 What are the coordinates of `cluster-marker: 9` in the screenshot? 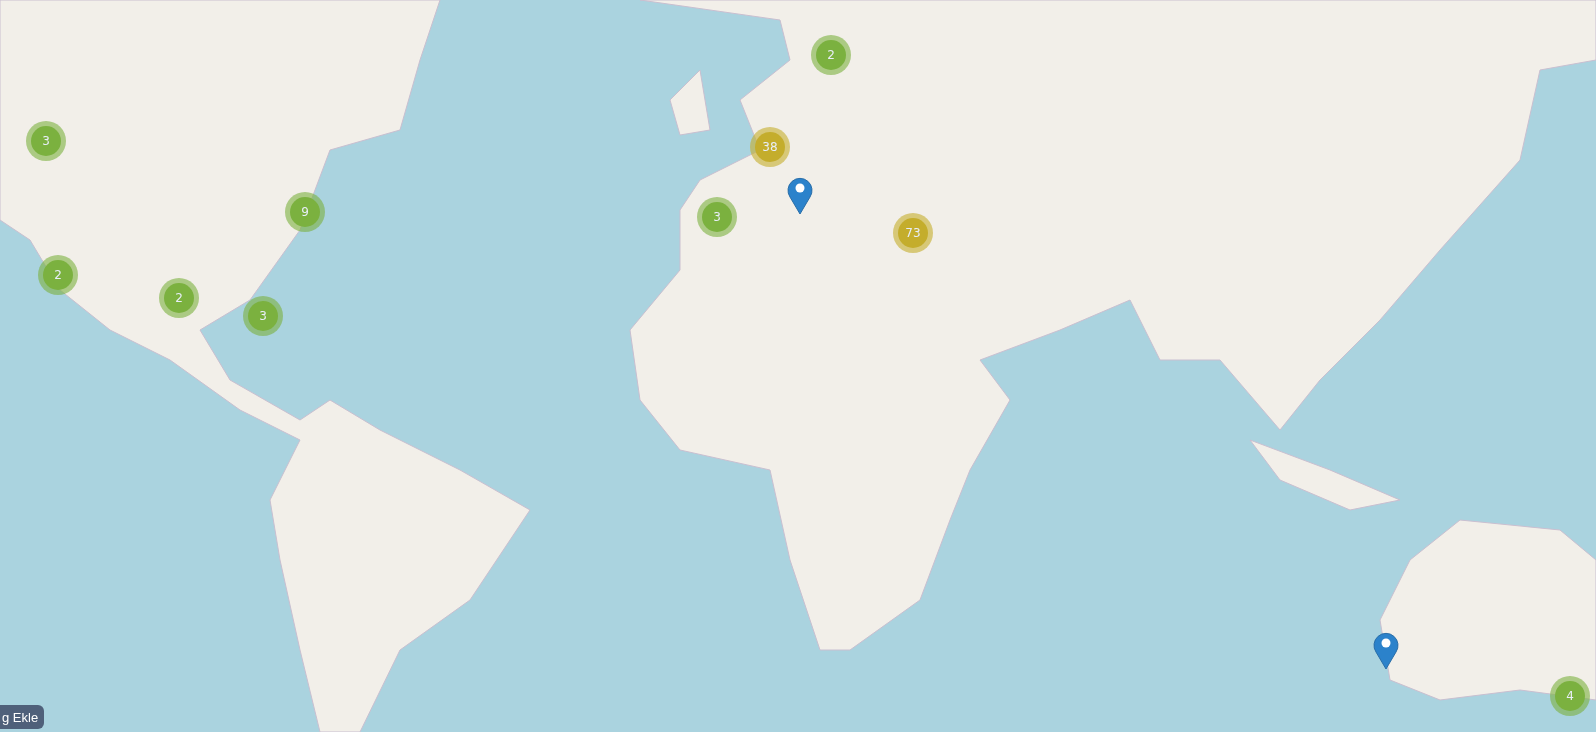 It's located at (305, 212).